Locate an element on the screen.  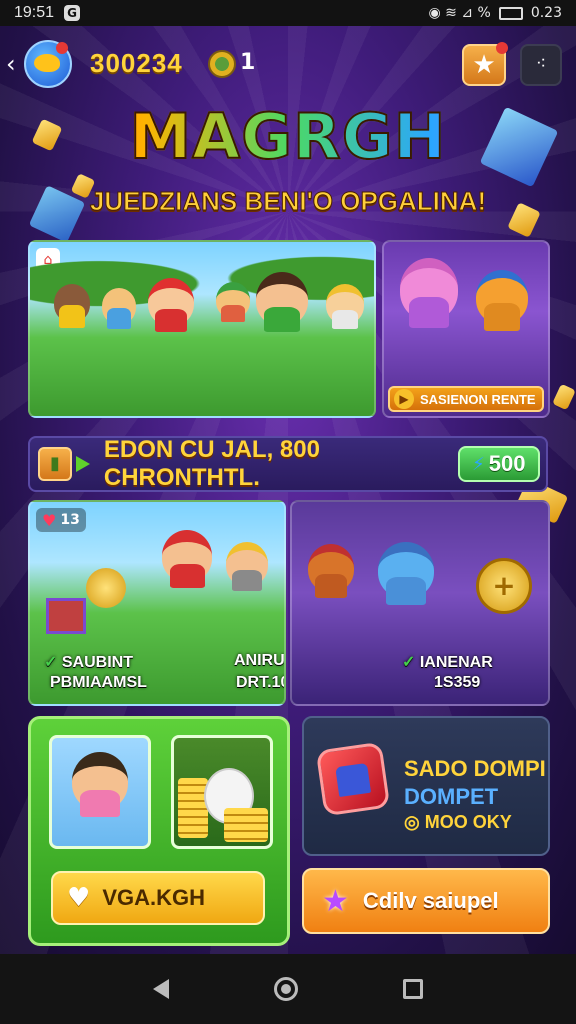
player-avatar is located at coordinates (48, 64).